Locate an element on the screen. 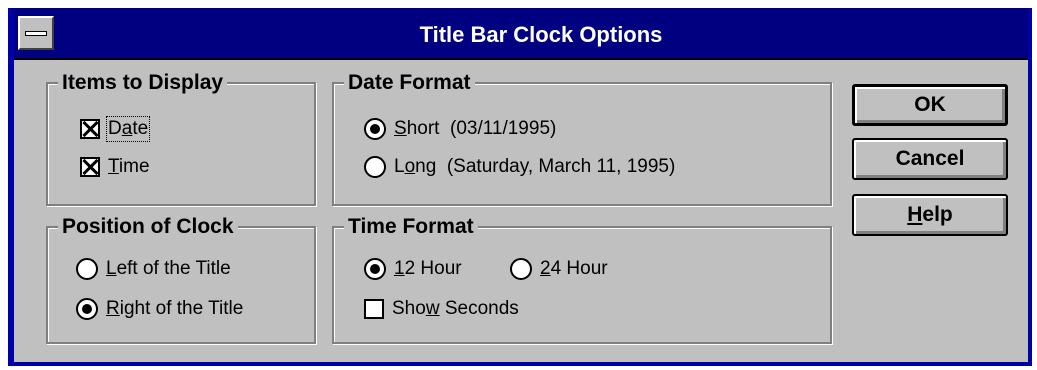  24-hour-radio: 24 Hour is located at coordinates (559, 269).